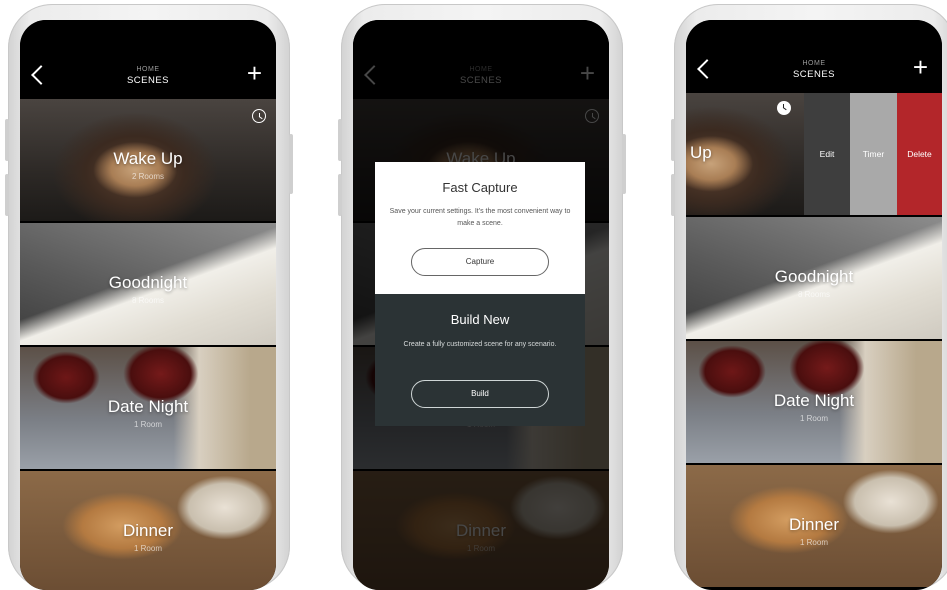  Describe the element at coordinates (147, 176) in the screenshot. I see `scene-rooms: 2 Rooms` at that location.